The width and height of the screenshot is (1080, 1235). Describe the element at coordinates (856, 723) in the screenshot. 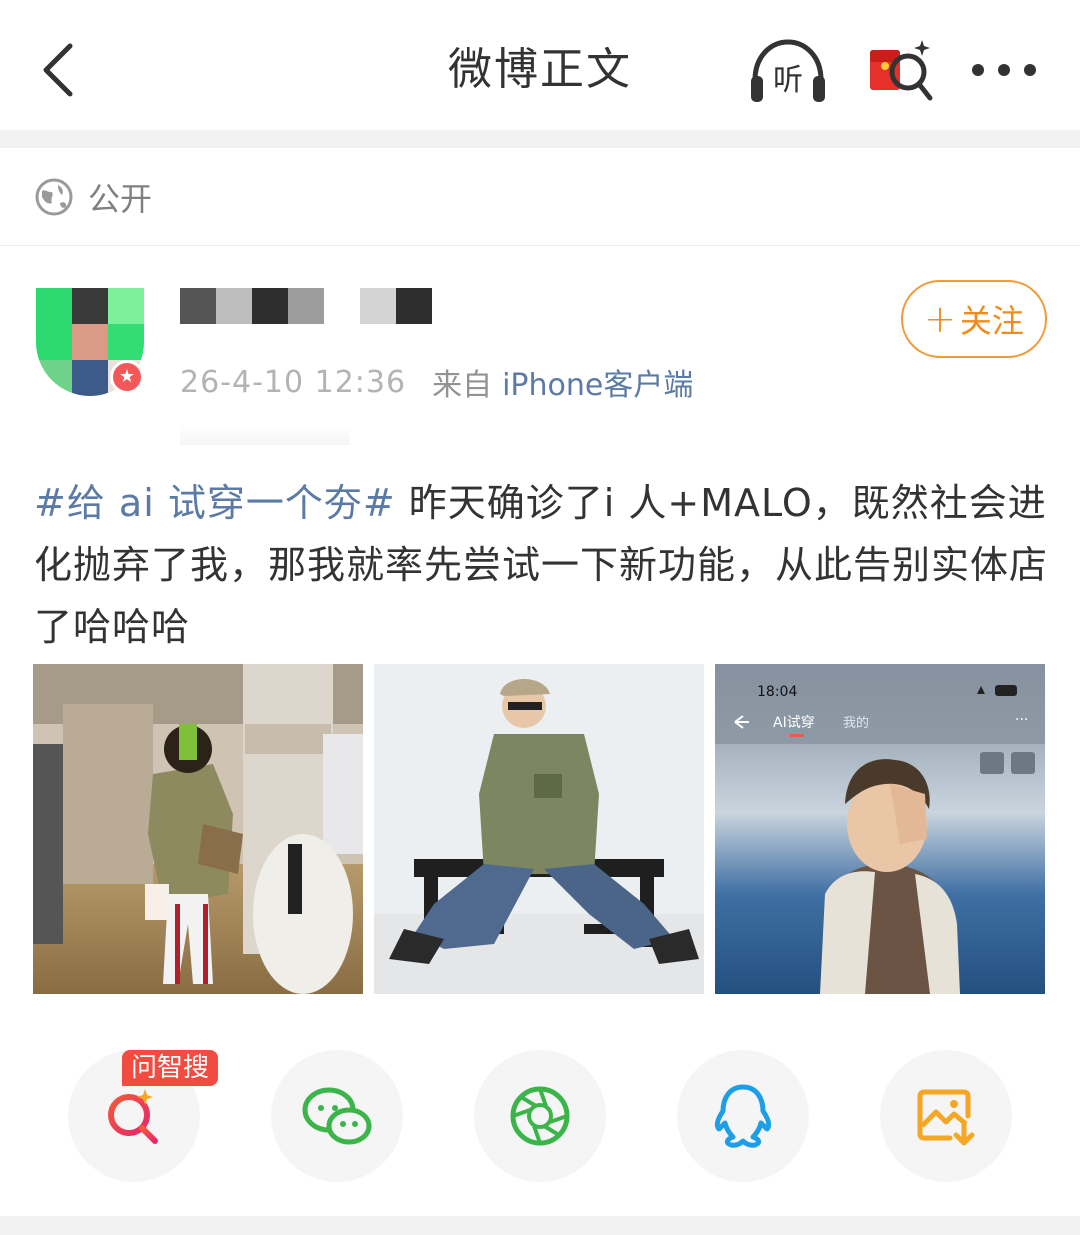

I see `img3-tab: 我的` at that location.